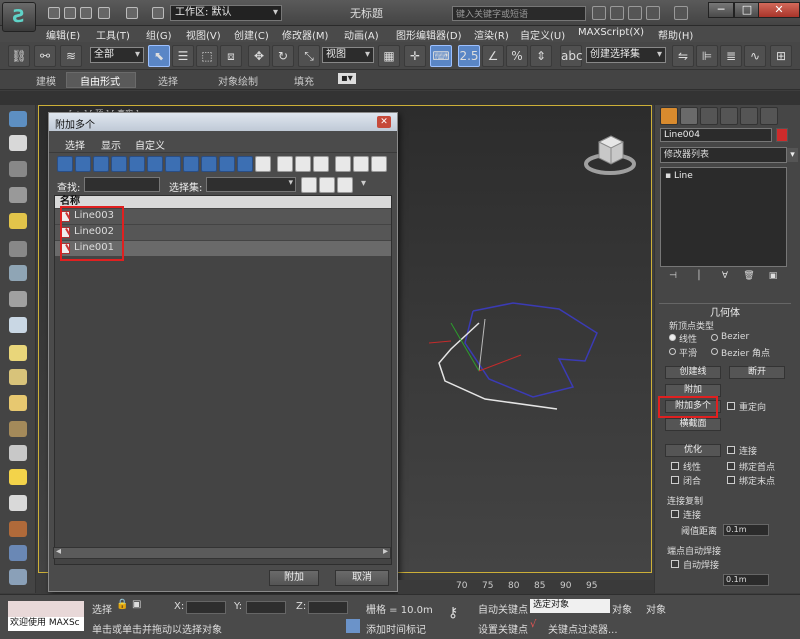  Describe the element at coordinates (599, 13) in the screenshot. I see `binoculars-icon` at that location.